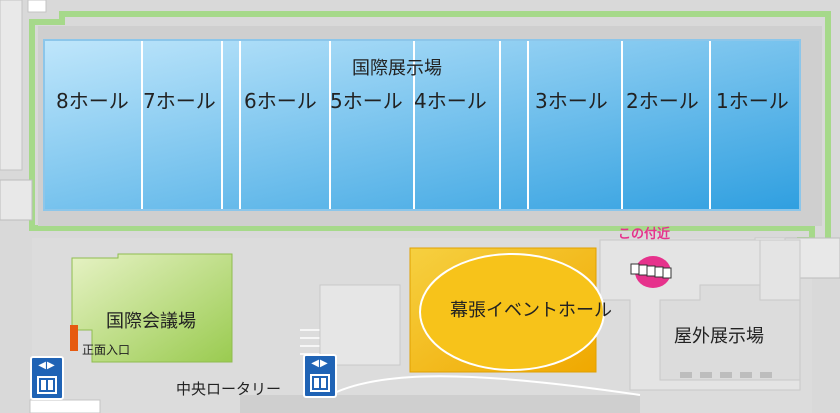  Describe the element at coordinates (653, 272) in the screenshot. I see `location-marker-icon` at that location.